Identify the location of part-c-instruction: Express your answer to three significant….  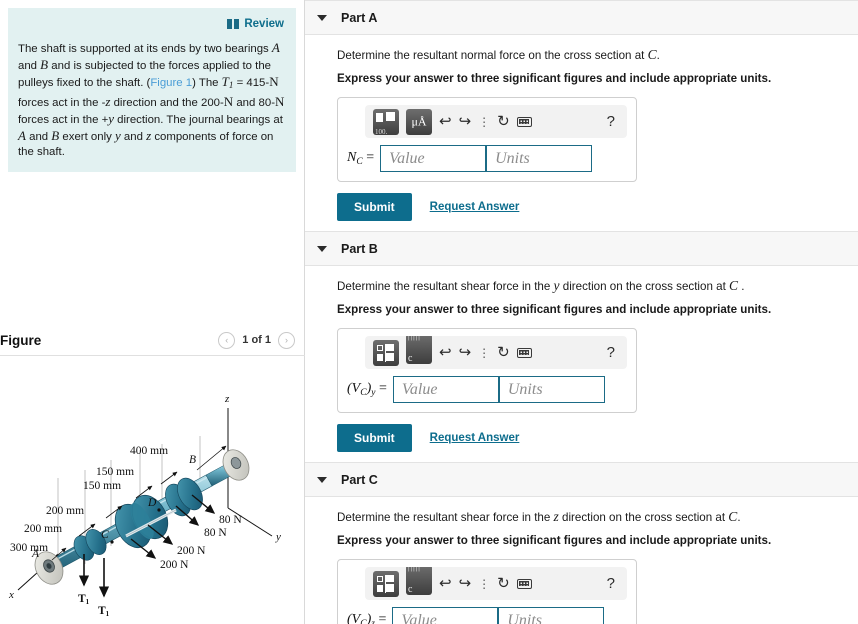
(554, 540).